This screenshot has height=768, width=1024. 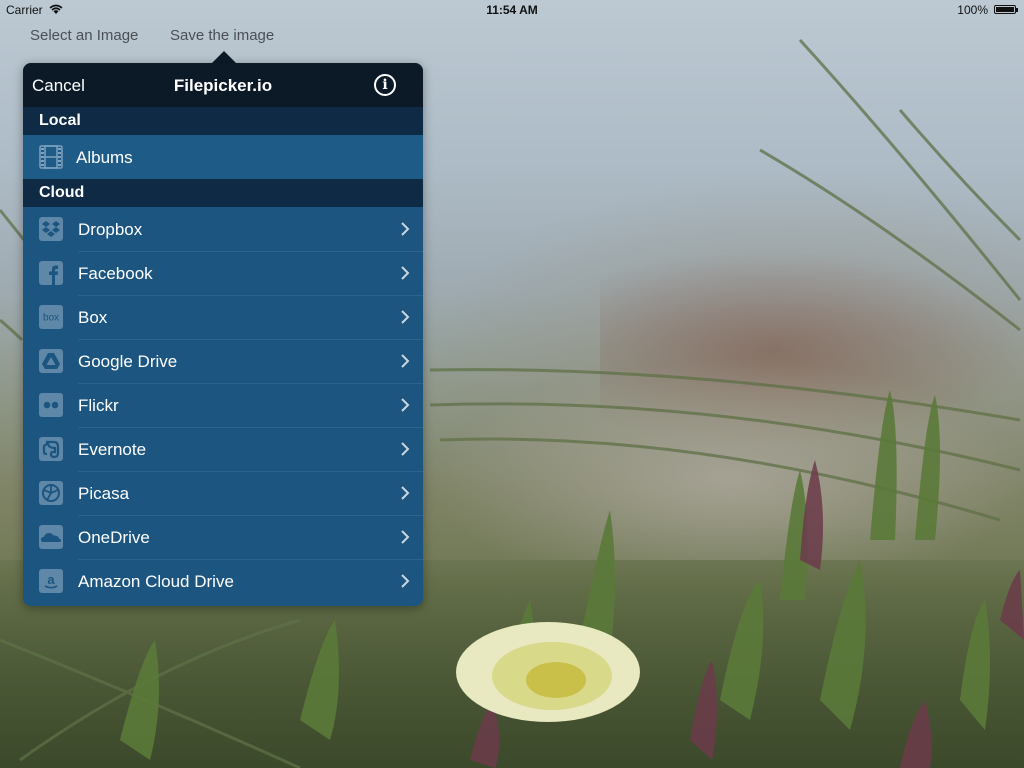 I want to click on facebook-icon, so click(x=51, y=273).